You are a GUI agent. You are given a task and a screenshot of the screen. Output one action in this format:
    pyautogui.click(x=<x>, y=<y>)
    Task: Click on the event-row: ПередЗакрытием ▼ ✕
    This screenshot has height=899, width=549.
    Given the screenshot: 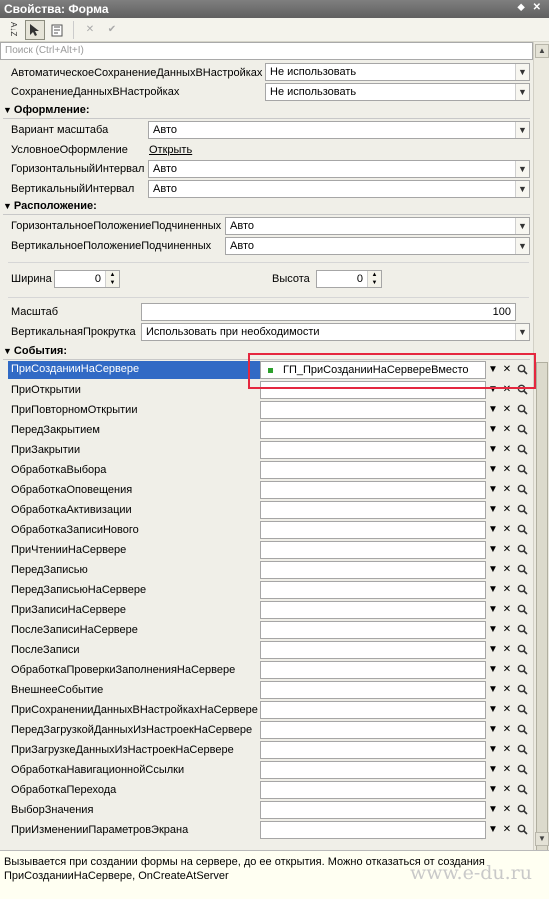 What is the action you would take?
    pyautogui.click(x=266, y=431)
    